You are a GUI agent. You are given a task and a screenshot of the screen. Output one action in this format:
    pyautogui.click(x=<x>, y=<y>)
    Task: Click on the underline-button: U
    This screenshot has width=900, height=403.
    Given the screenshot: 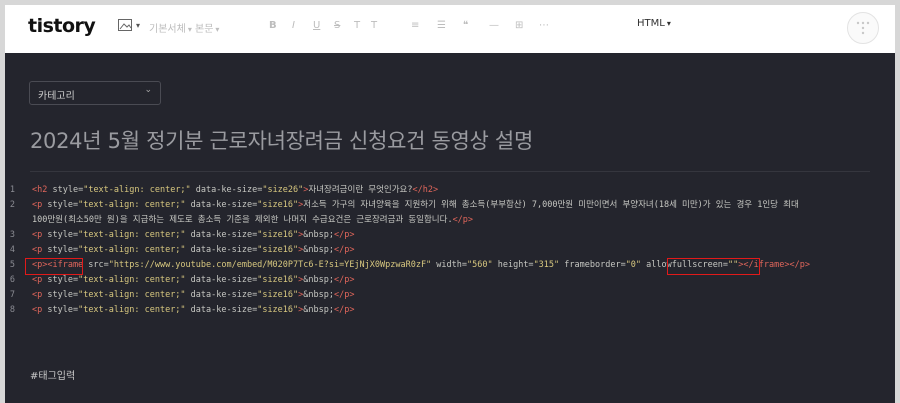 What is the action you would take?
    pyautogui.click(x=316, y=25)
    